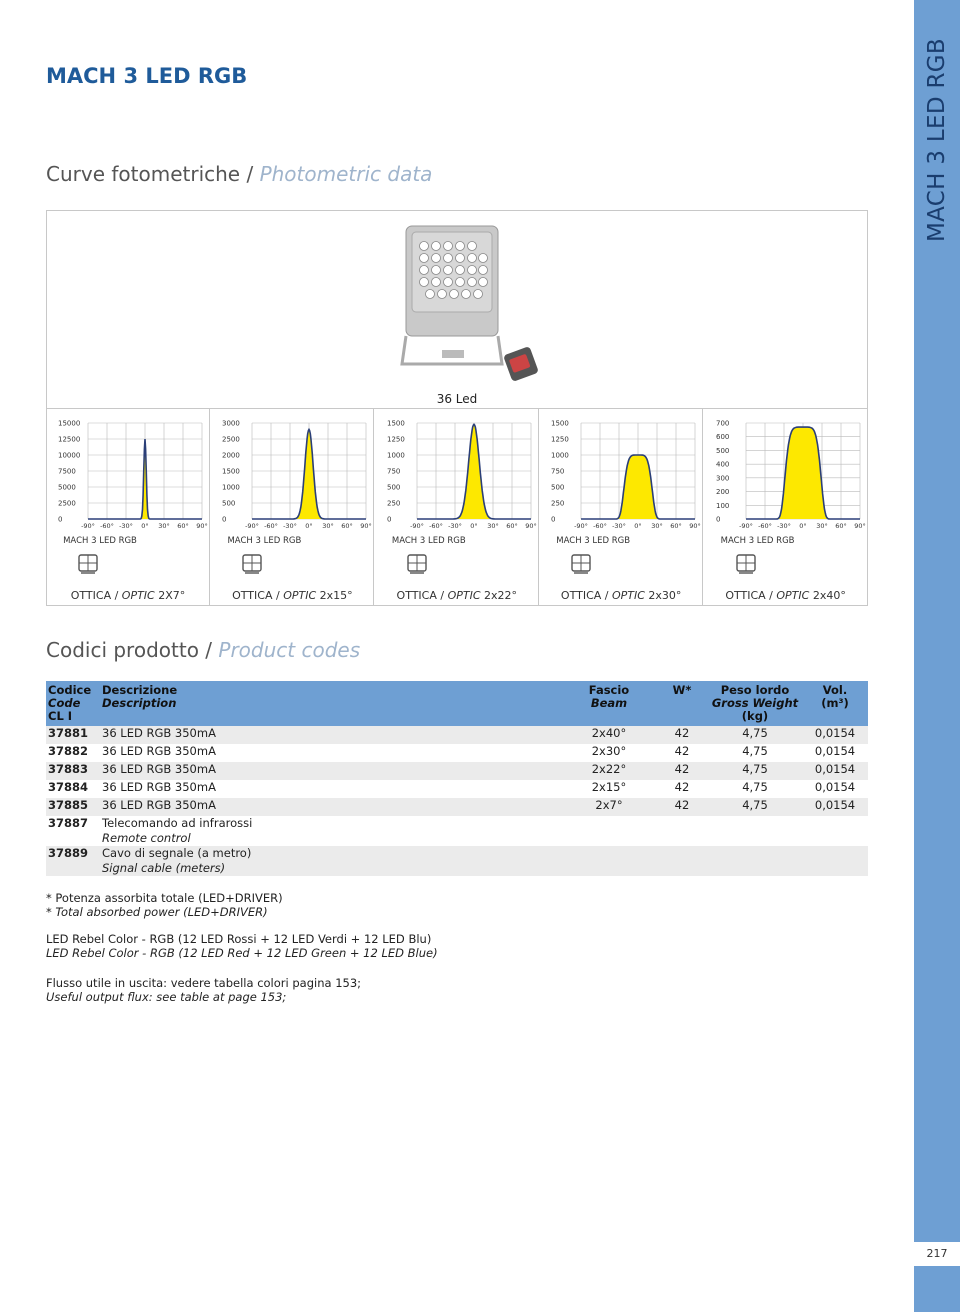  Describe the element at coordinates (722, 437) in the screenshot. I see `y-tick-label: 600` at that location.